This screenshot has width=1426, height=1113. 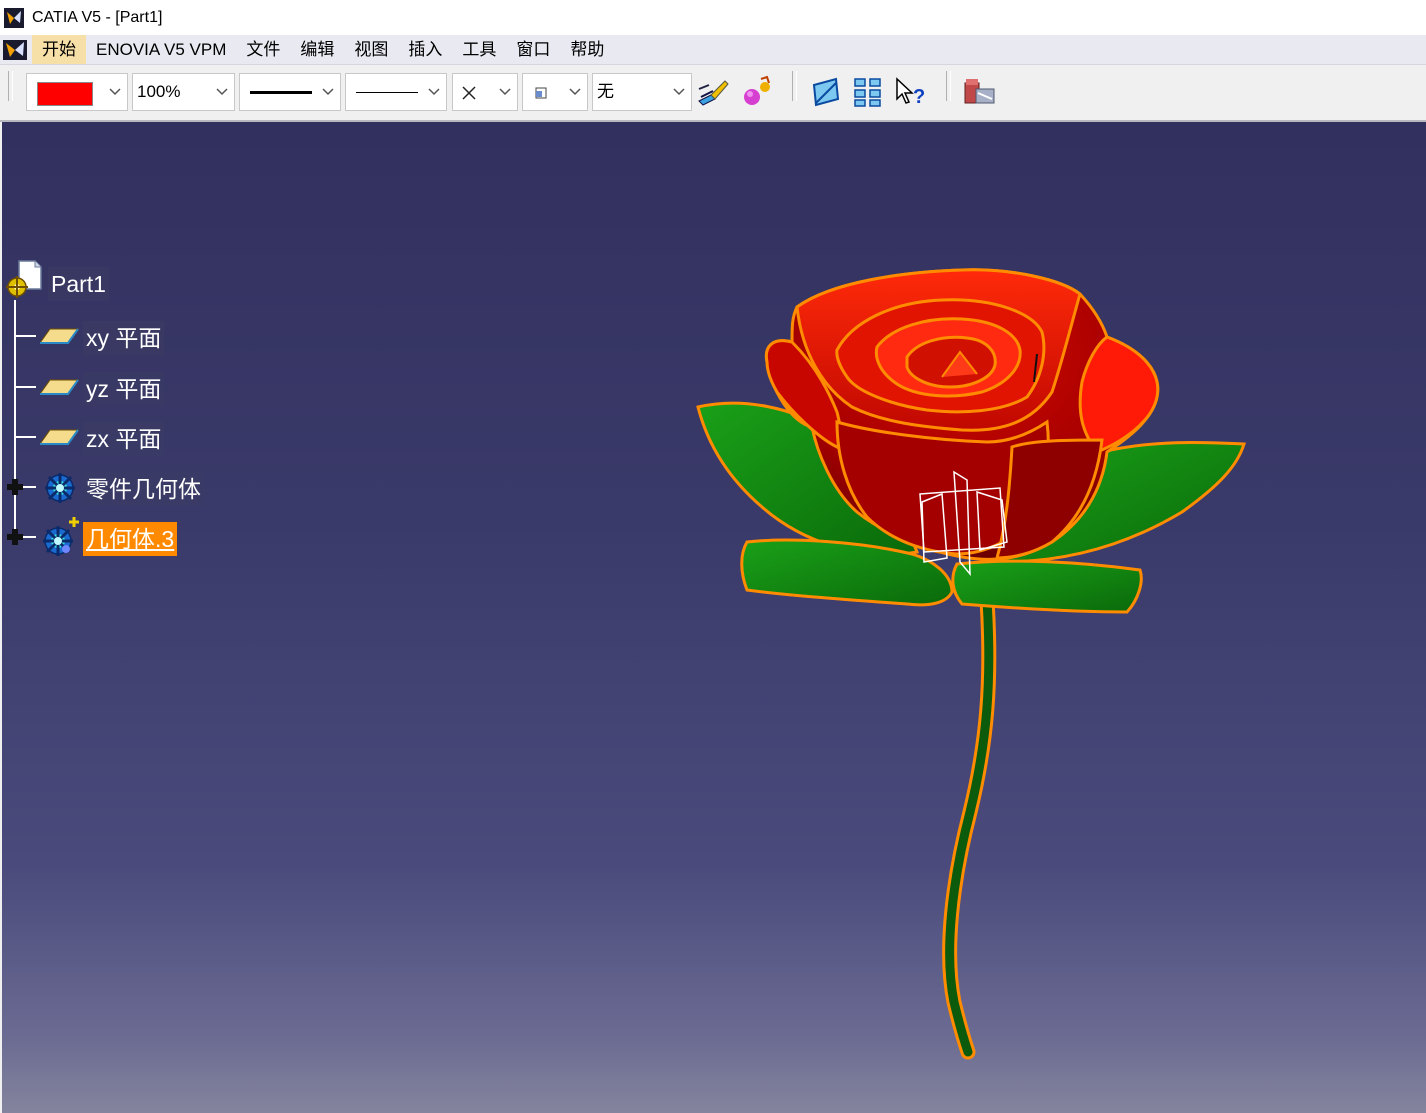 What do you see at coordinates (605, 91) in the screenshot?
I see `rendering-style-value: 无` at bounding box center [605, 91].